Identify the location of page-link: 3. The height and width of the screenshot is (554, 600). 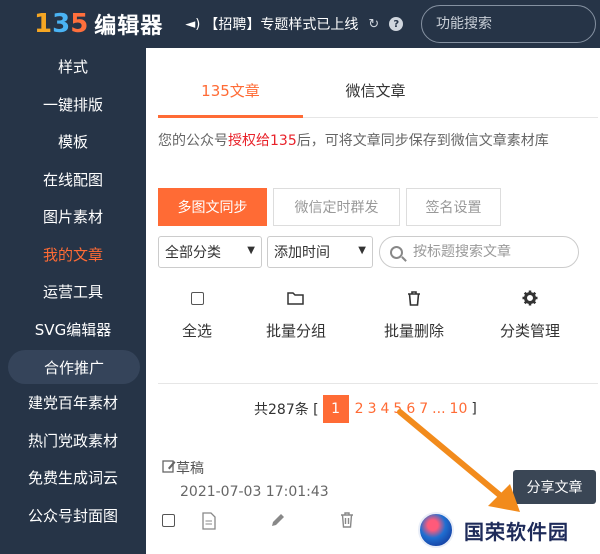
(372, 409).